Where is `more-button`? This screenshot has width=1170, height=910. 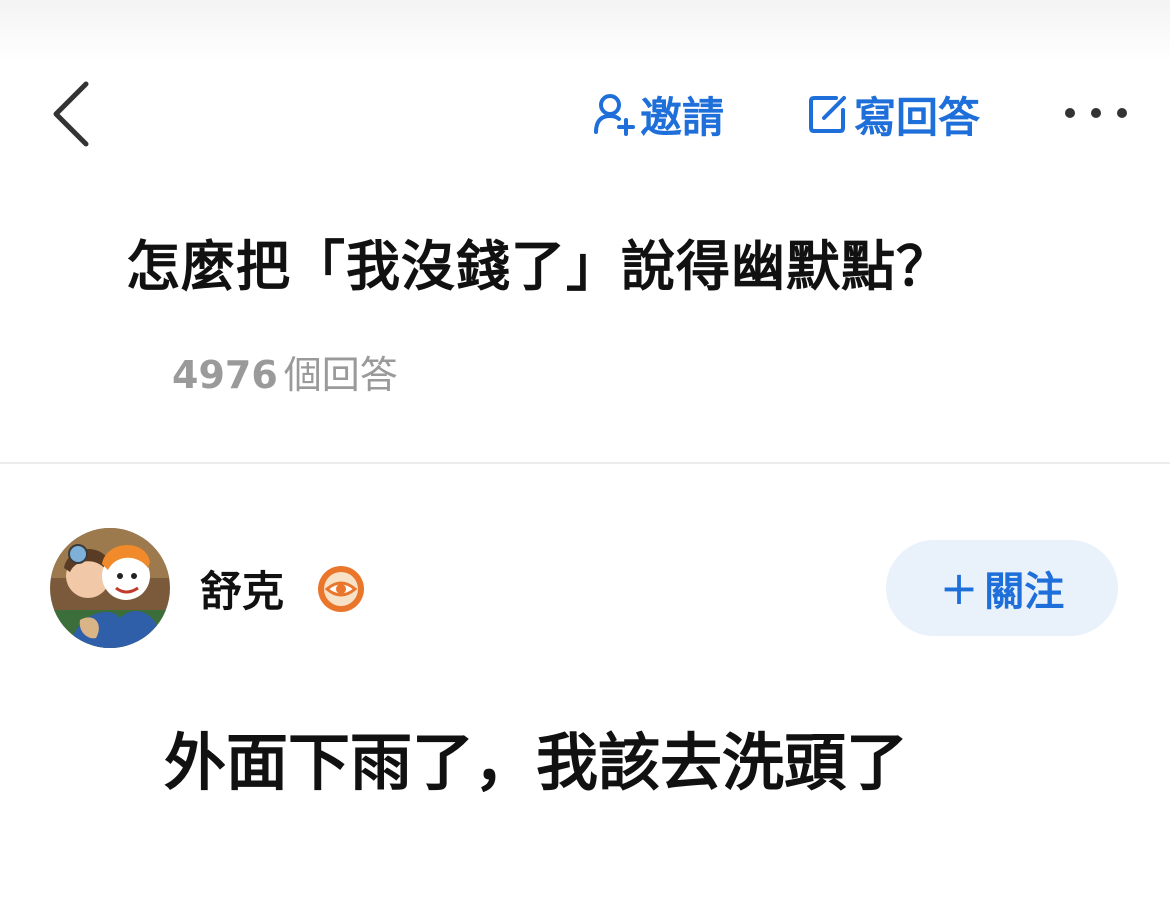 more-button is located at coordinates (1096, 113).